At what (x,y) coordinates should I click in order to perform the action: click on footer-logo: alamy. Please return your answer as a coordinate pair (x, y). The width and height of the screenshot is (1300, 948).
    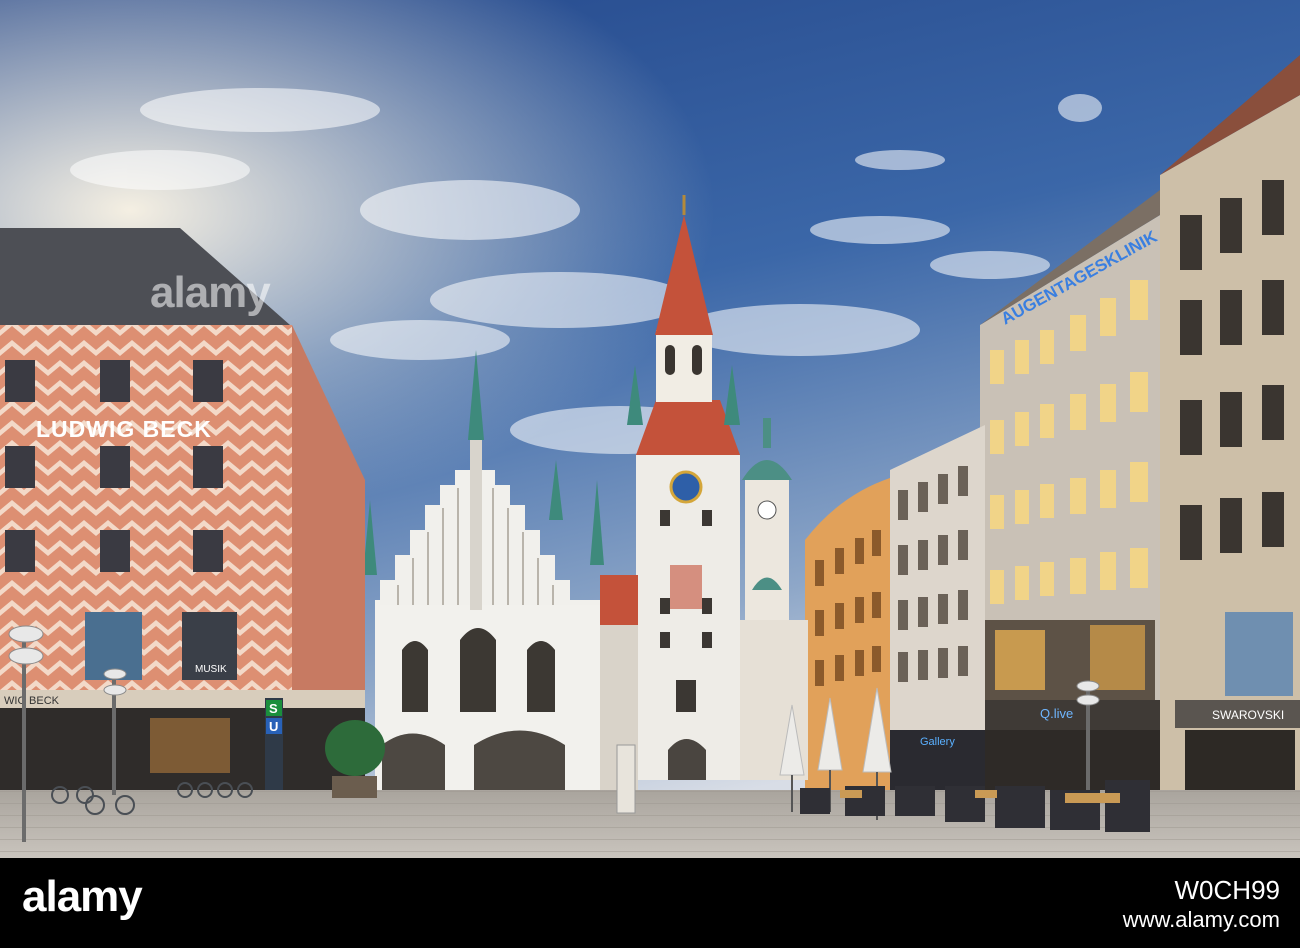
    Looking at the image, I should click on (82, 896).